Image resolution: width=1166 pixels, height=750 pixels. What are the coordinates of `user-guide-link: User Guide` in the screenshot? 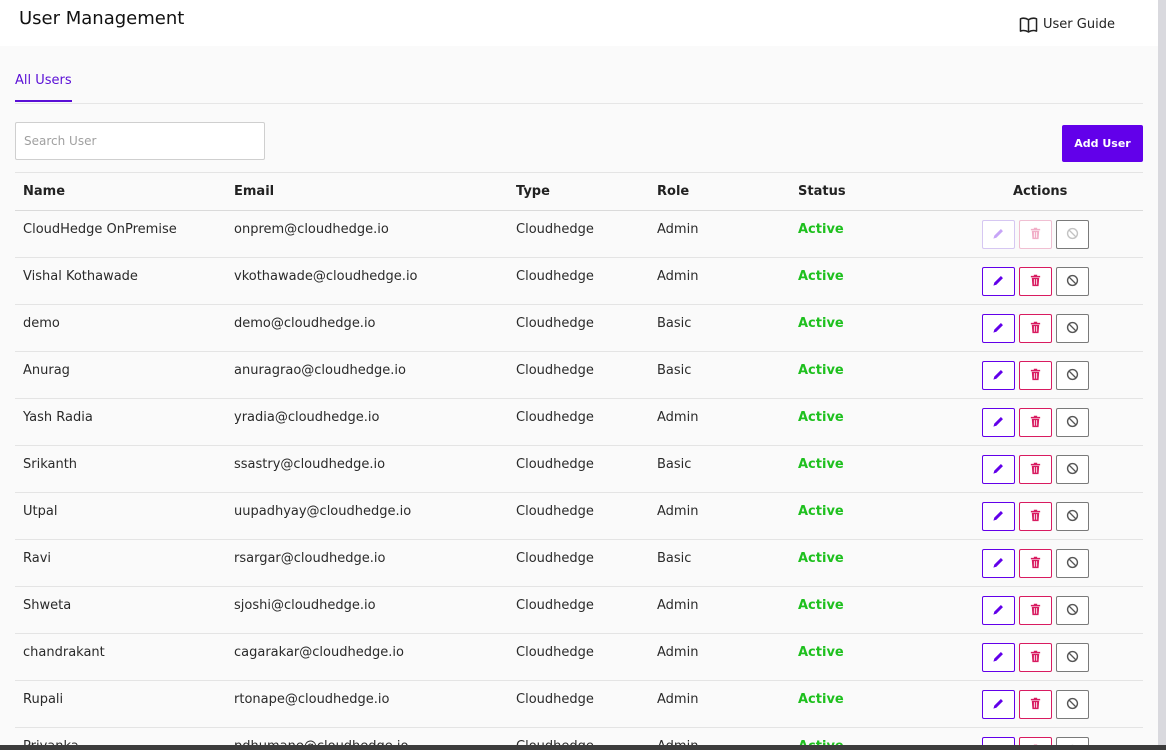 It's located at (1067, 24).